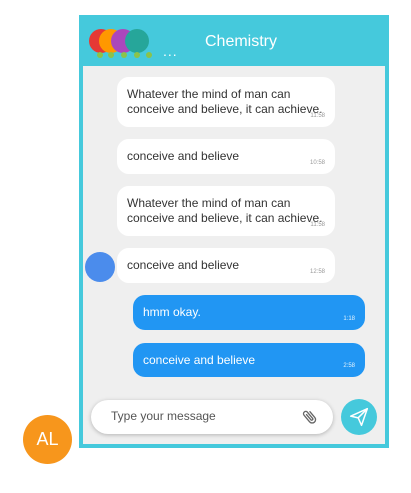  I want to click on message-bubble-outgoing: hmm okay. 1:18, so click(249, 312).